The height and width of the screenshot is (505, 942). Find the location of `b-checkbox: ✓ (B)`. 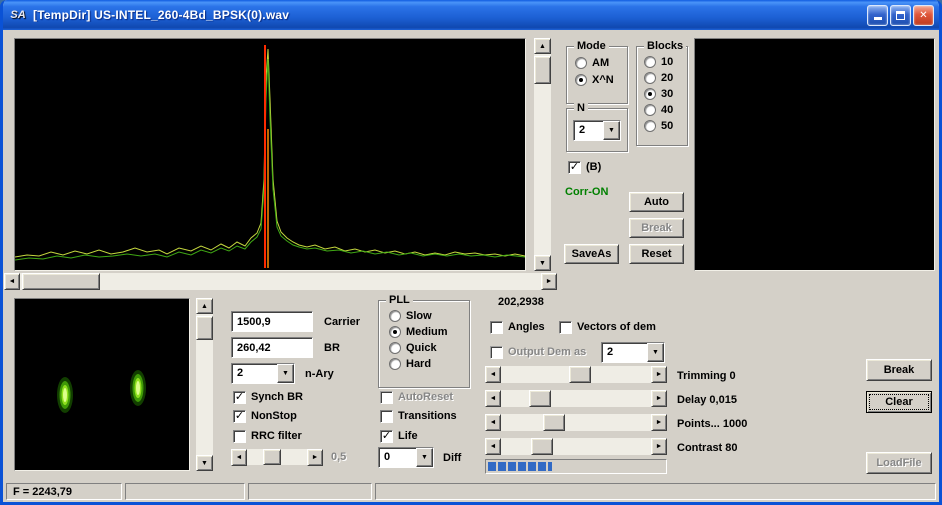

b-checkbox: ✓ (B) is located at coordinates (584, 167).